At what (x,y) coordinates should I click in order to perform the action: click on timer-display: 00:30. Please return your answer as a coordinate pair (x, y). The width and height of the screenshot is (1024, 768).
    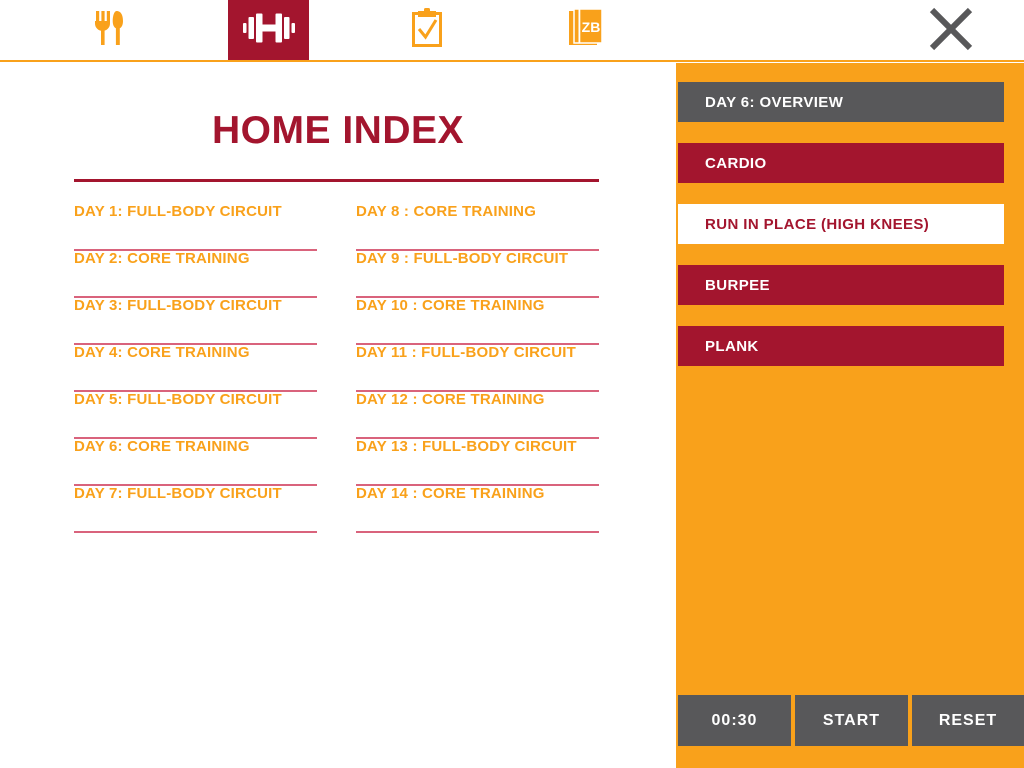
    Looking at the image, I should click on (734, 720).